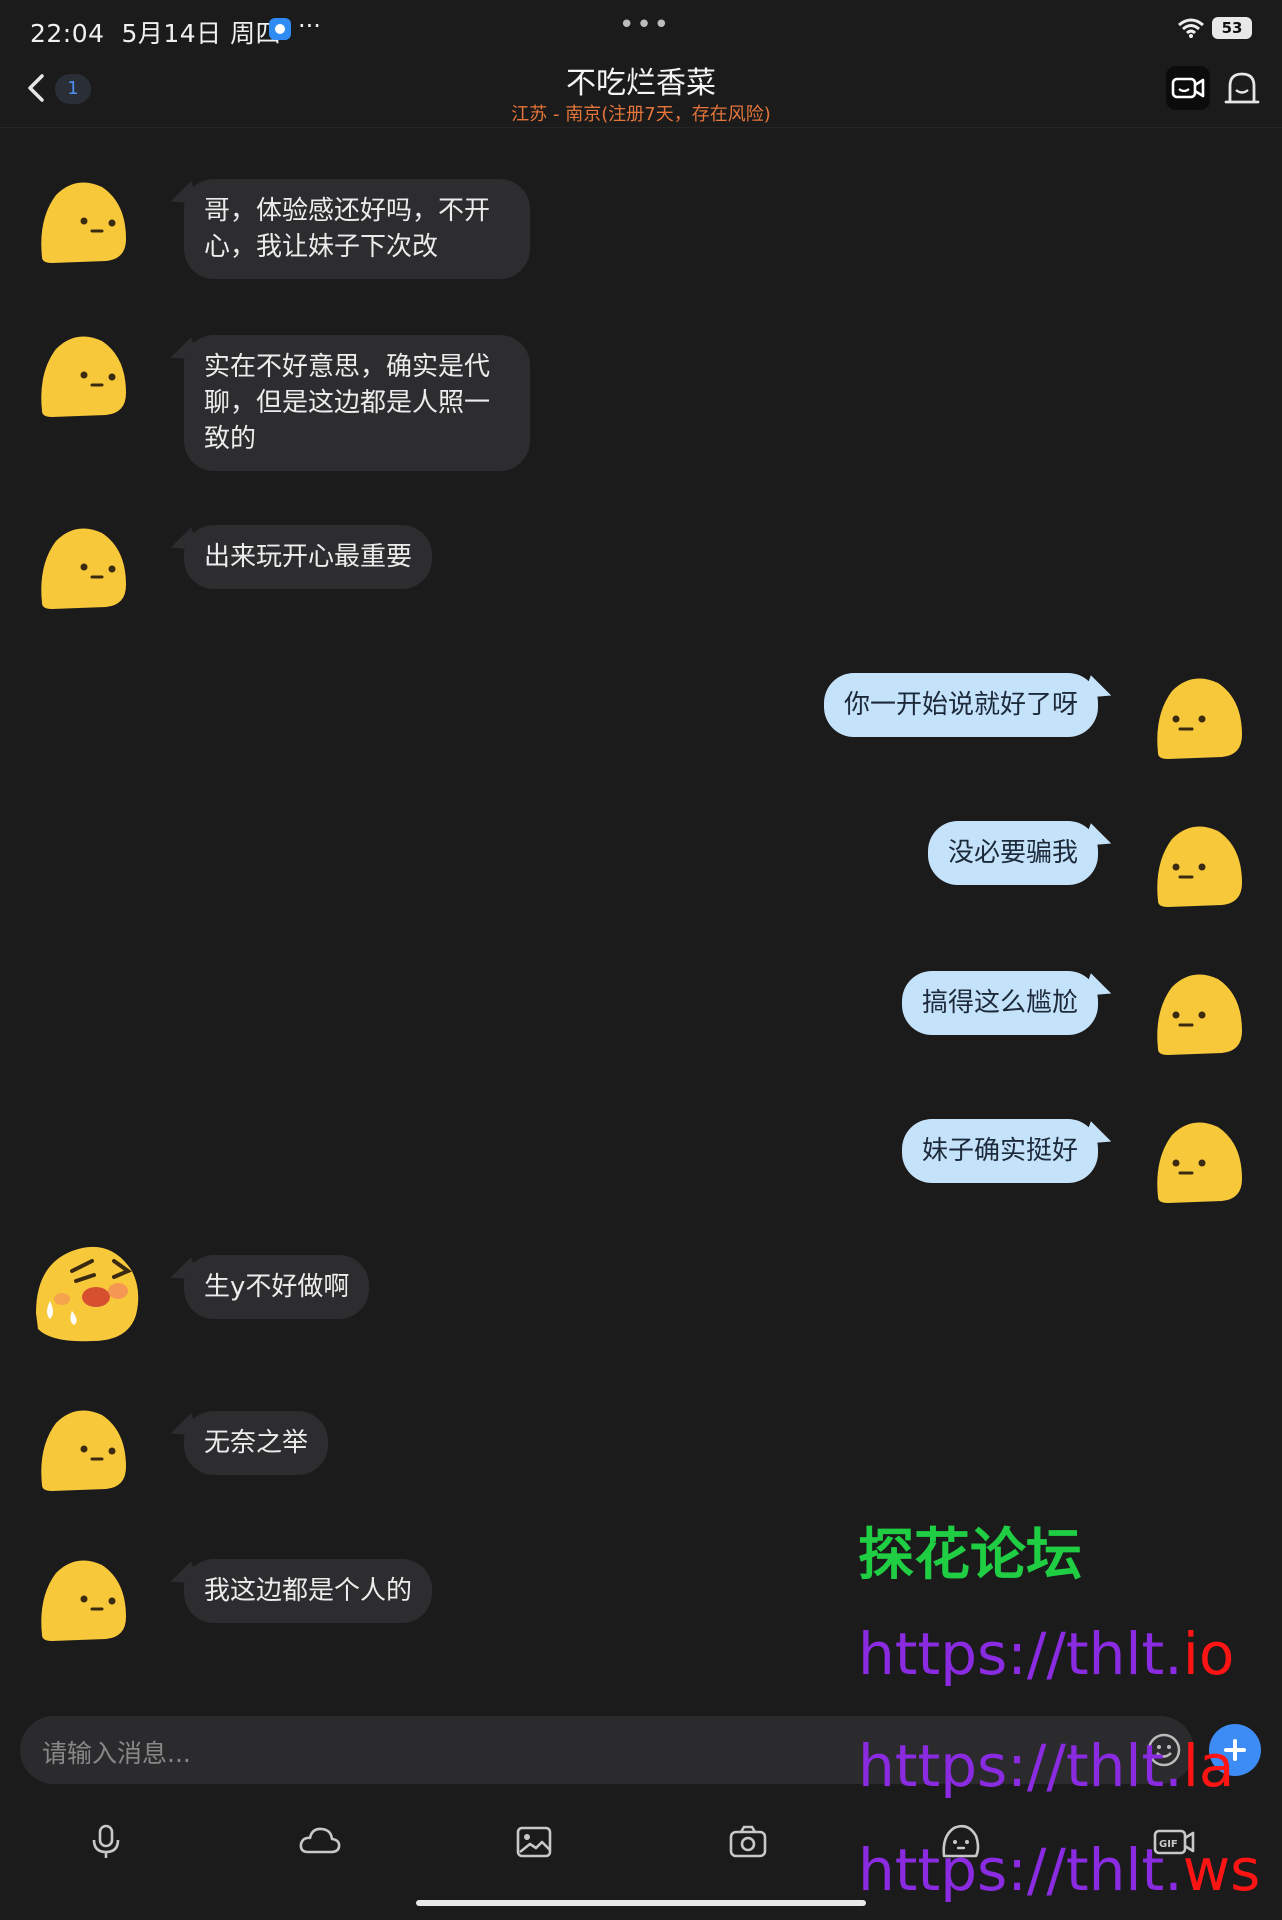 The height and width of the screenshot is (1920, 1282). What do you see at coordinates (277, 1287) in the screenshot?
I see `incoming-message-bubble: 生y不好做啊` at bounding box center [277, 1287].